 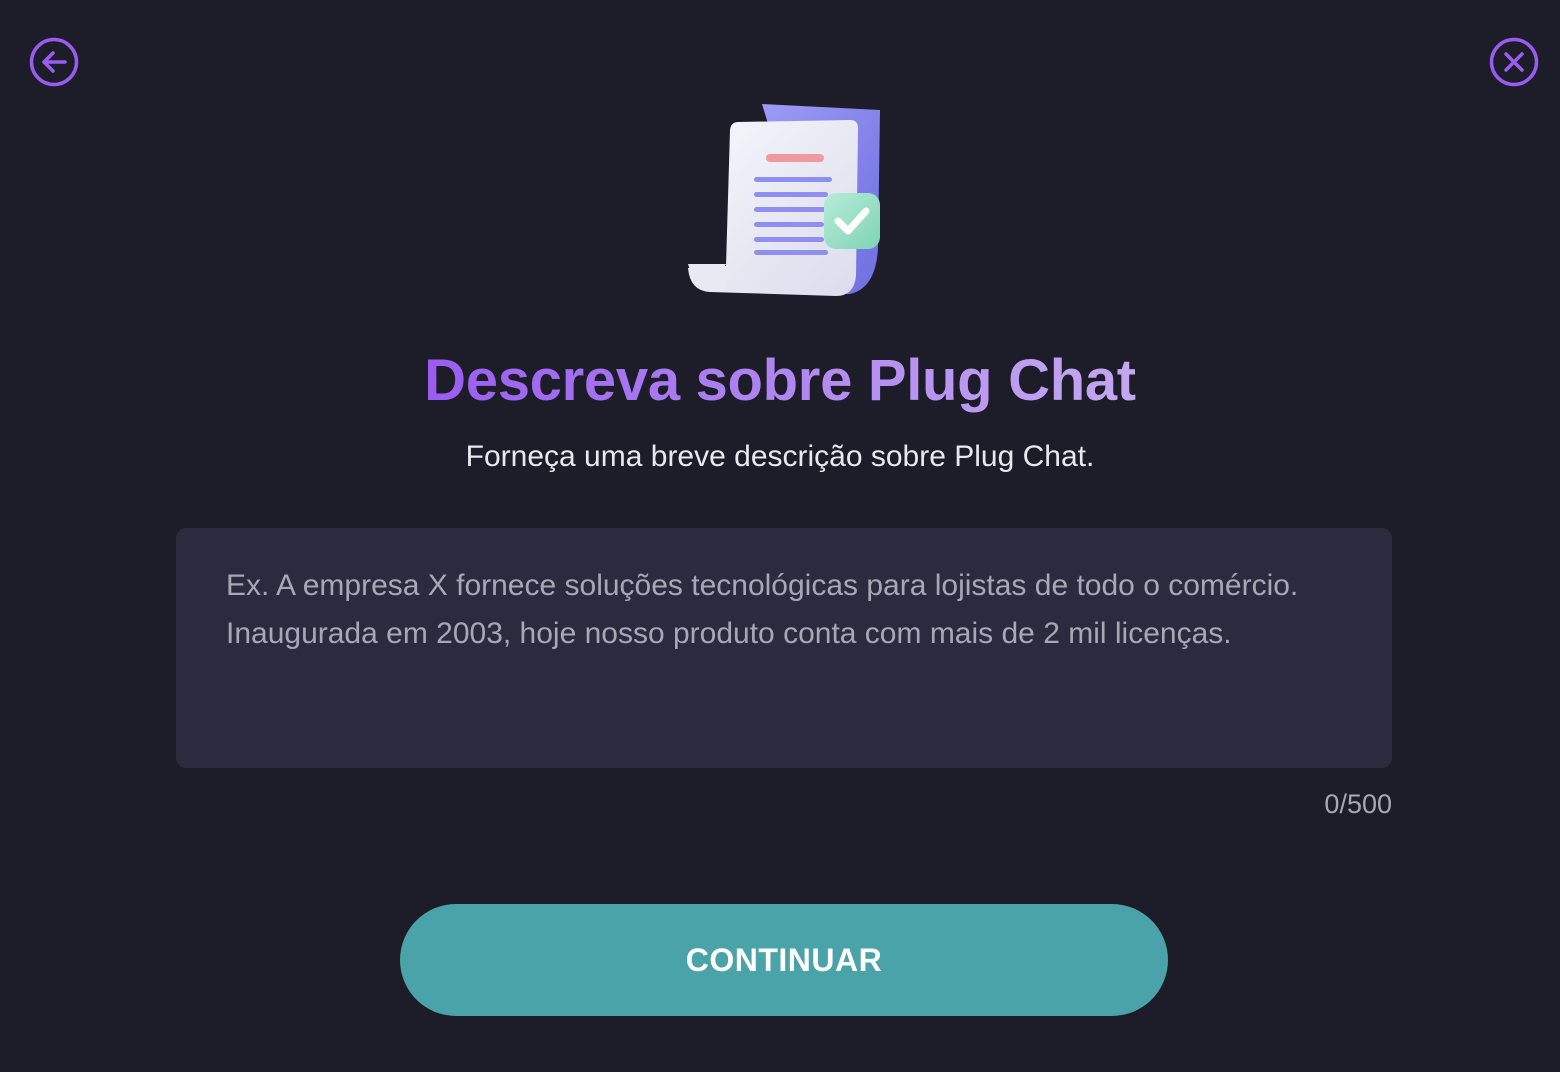 What do you see at coordinates (784, 960) in the screenshot?
I see `continue-button: CONTINUAR` at bounding box center [784, 960].